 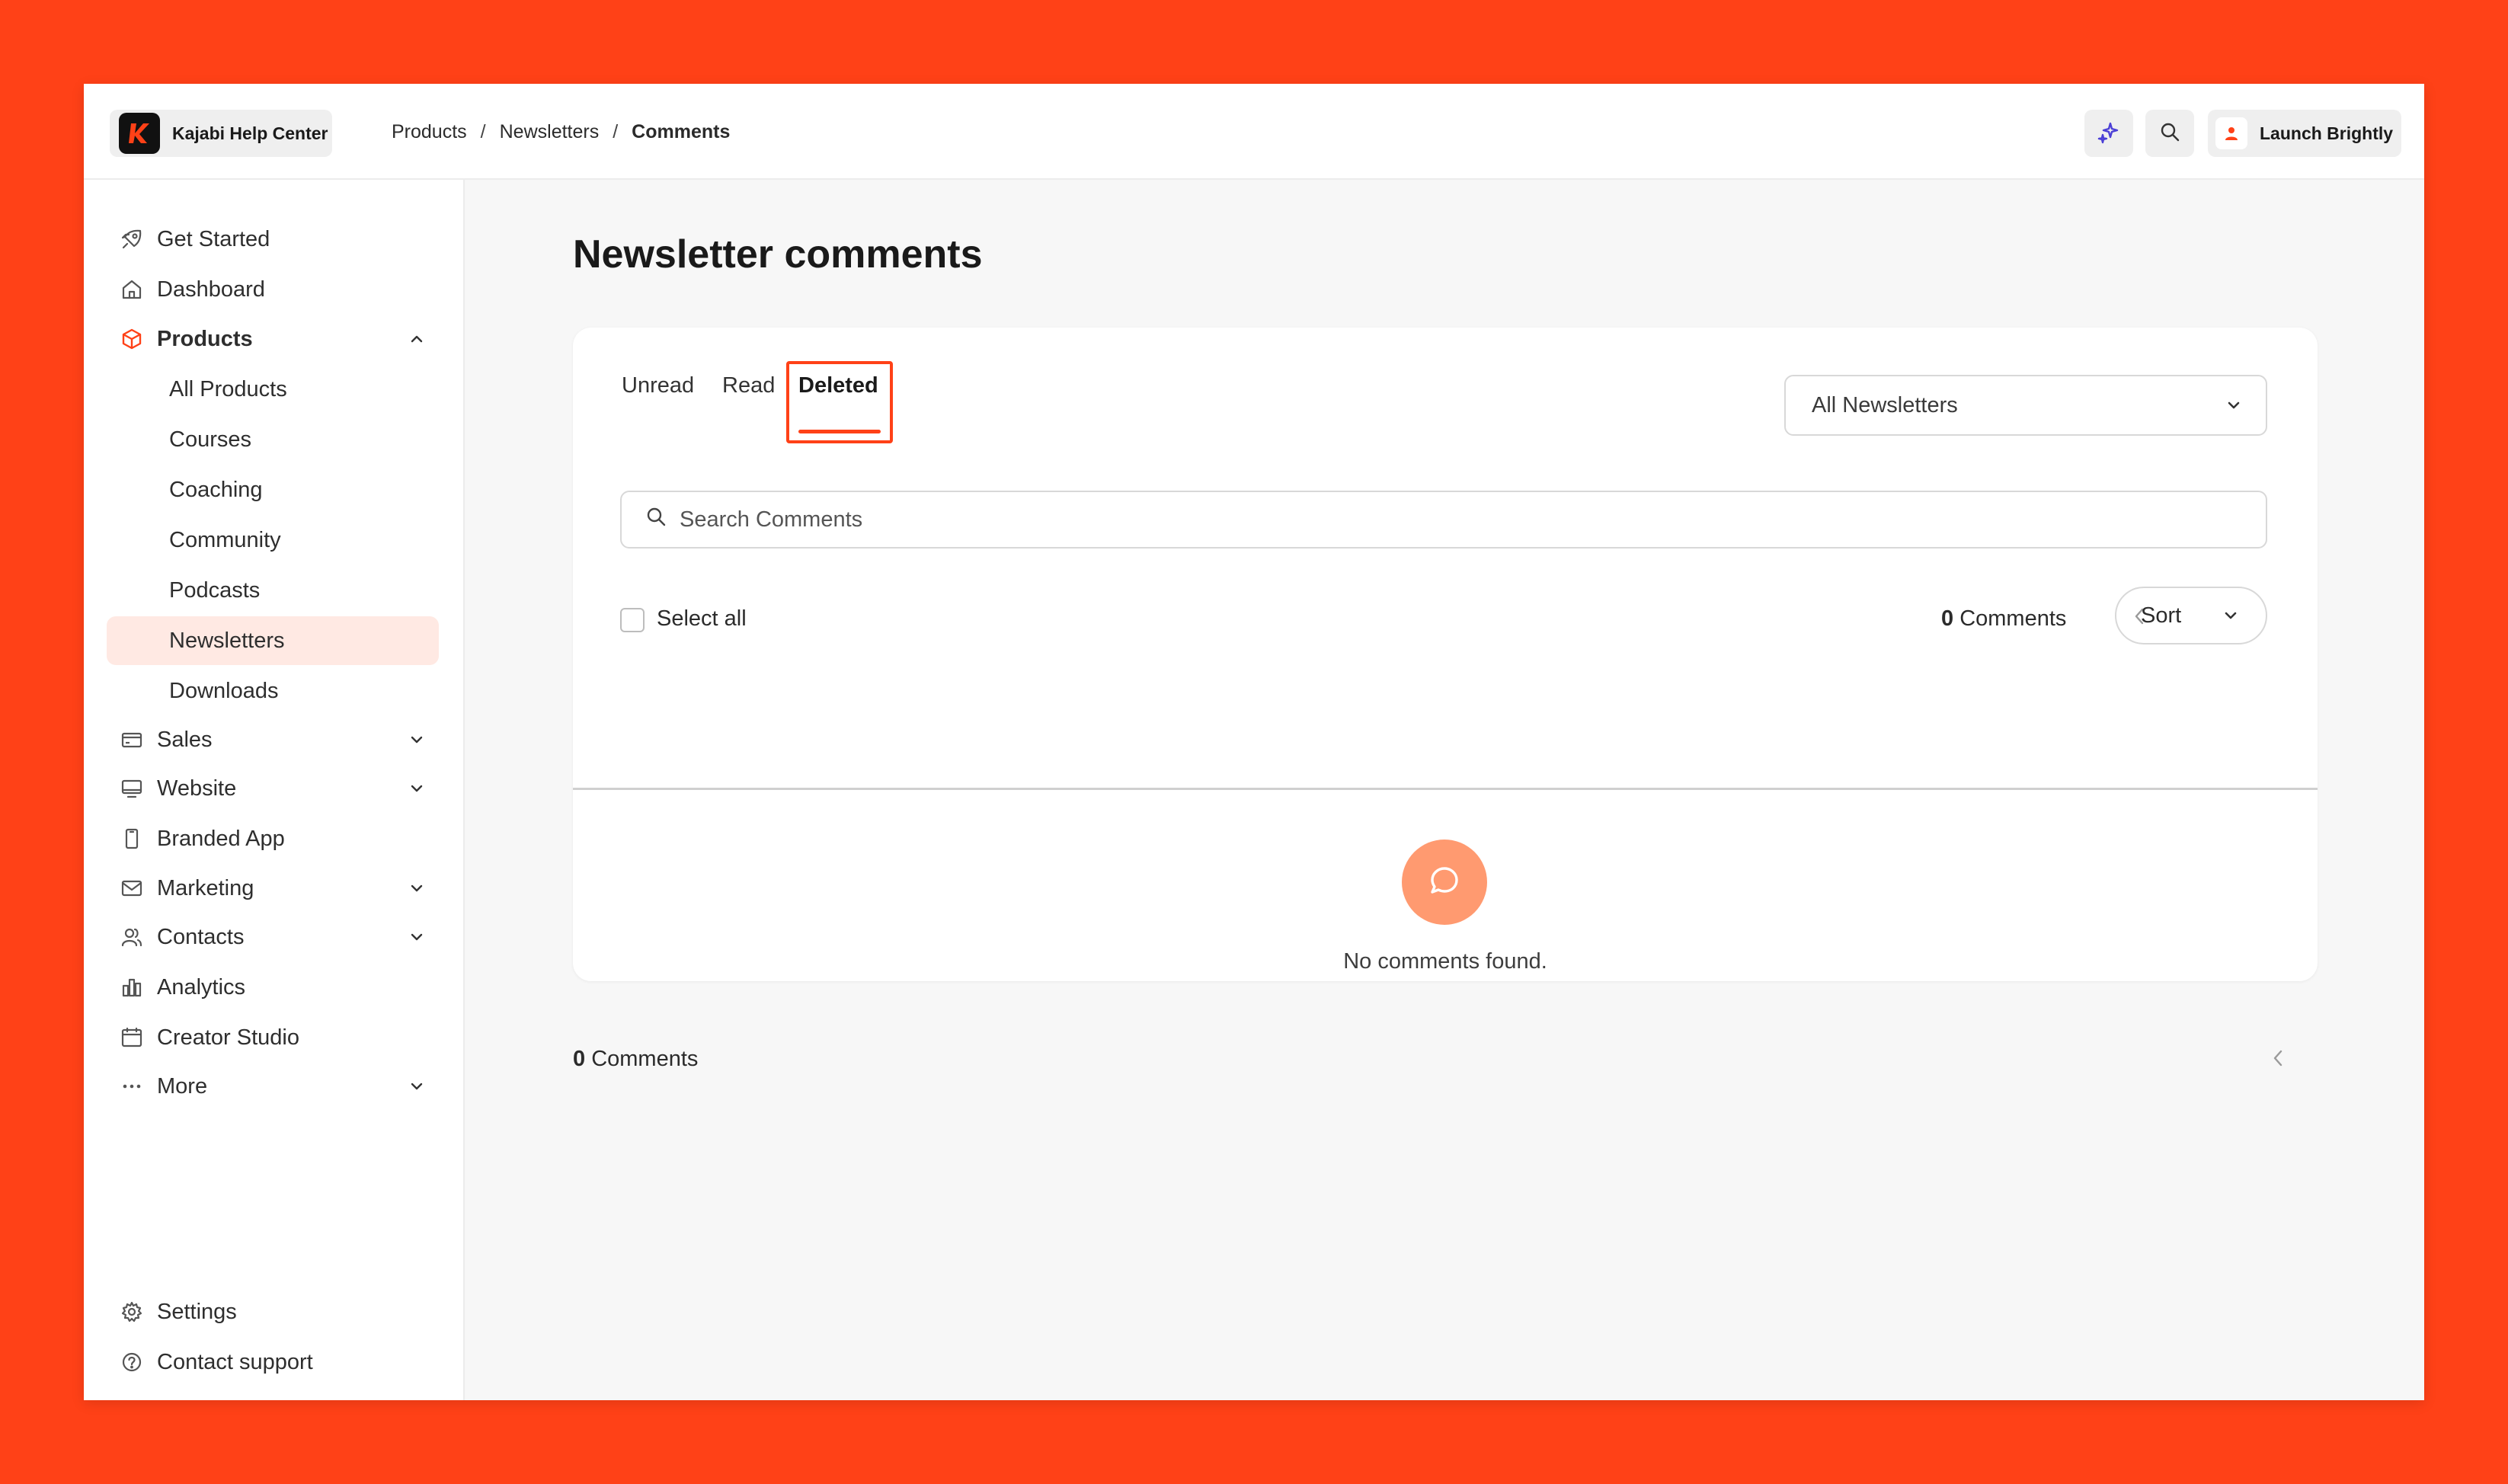 I want to click on comment-count: 0 Comments, so click(x=2003, y=619).